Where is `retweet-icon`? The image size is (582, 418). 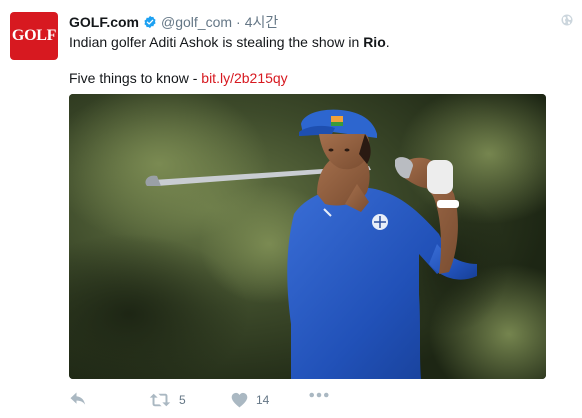 retweet-icon is located at coordinates (160, 400).